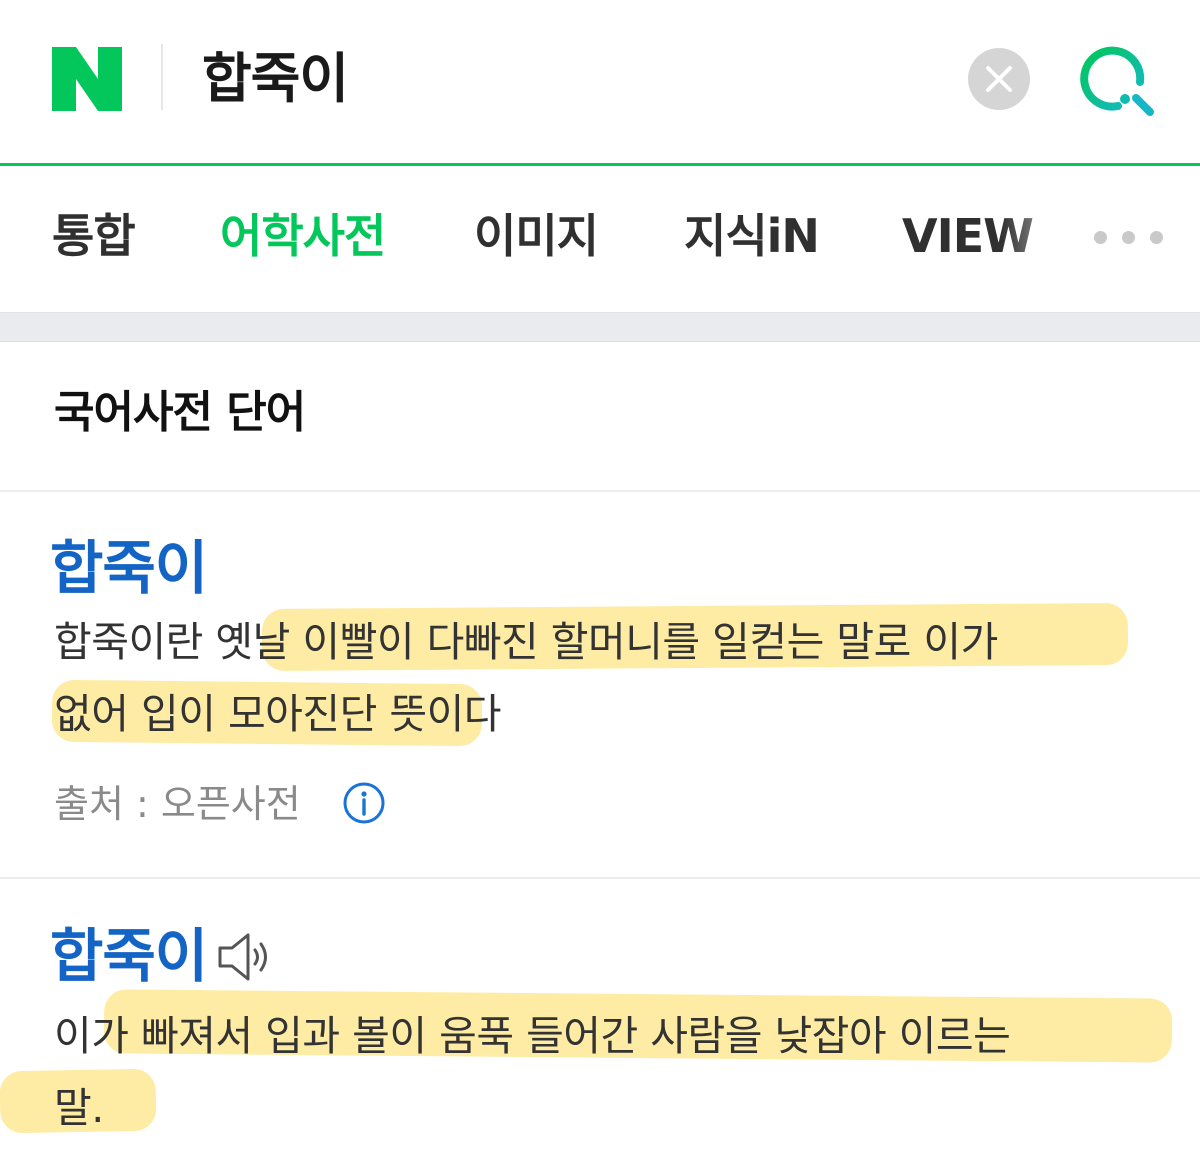 The image size is (1200, 1164). What do you see at coordinates (600, 239) in the screenshot?
I see `search-tabs: 통합 어학사전 이미지 지식iN VIEW` at bounding box center [600, 239].